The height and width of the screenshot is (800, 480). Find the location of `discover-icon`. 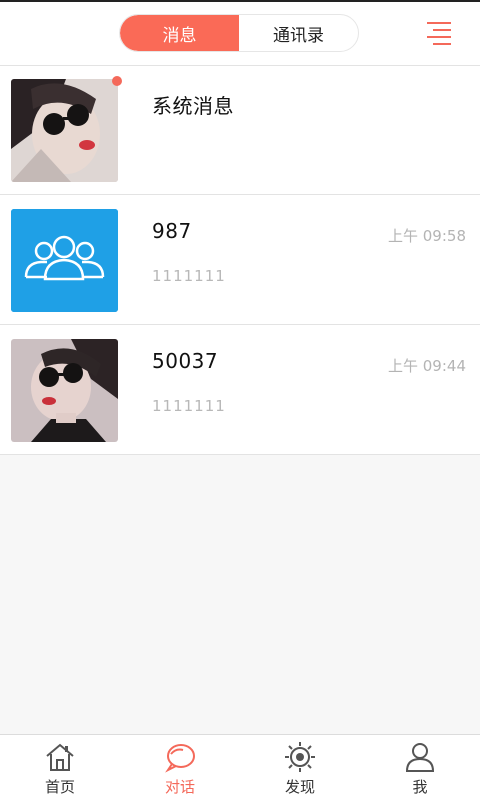

discover-icon is located at coordinates (300, 757).